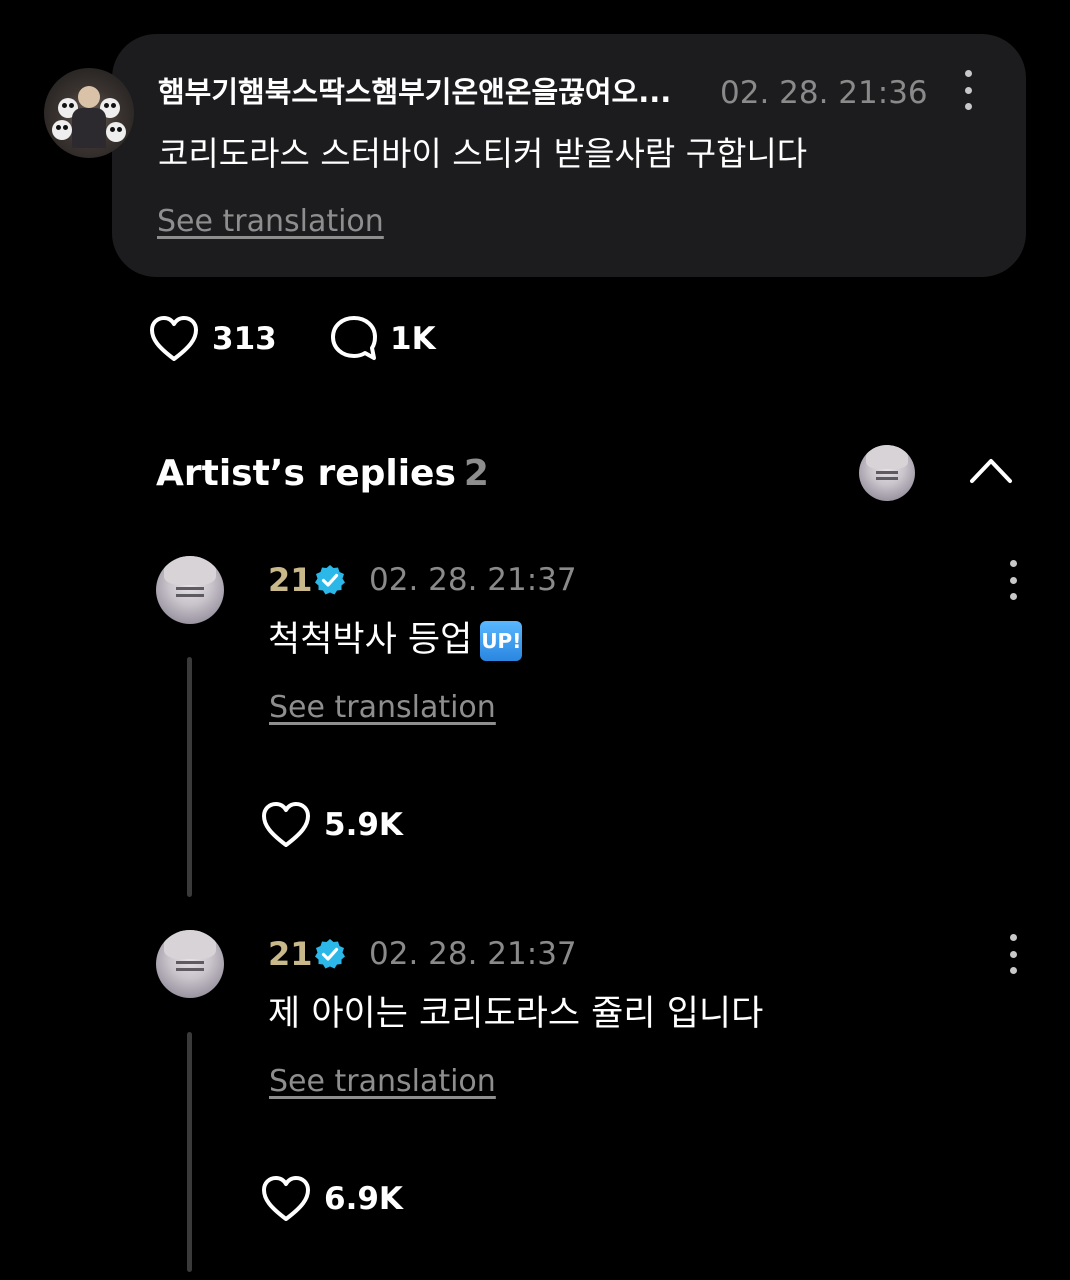 This screenshot has height=1280, width=1070. Describe the element at coordinates (887, 473) in the screenshot. I see `artist-avatar` at that location.